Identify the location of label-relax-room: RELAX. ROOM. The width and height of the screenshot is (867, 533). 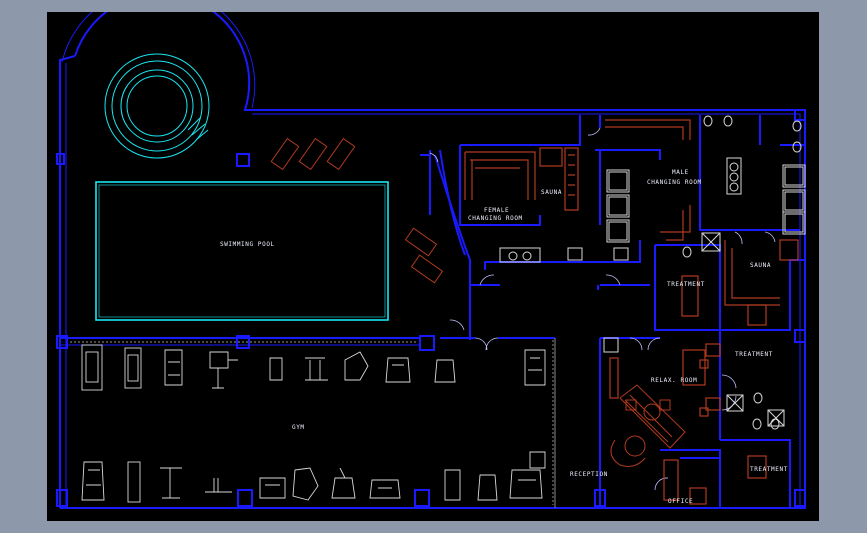
(674, 380).